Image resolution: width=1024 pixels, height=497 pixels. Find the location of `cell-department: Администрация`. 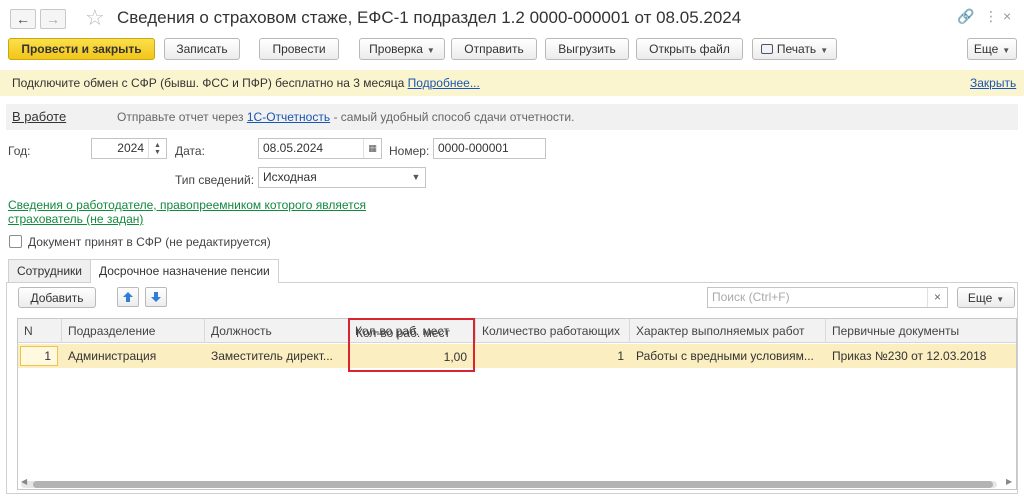

cell-department: Администрация is located at coordinates (133, 356).